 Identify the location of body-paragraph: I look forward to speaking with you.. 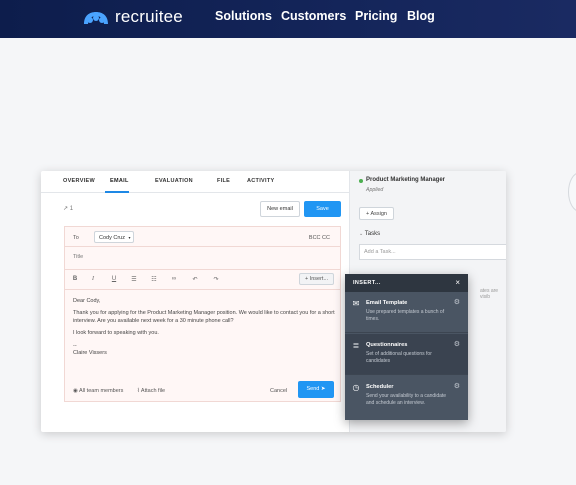
(116, 333).